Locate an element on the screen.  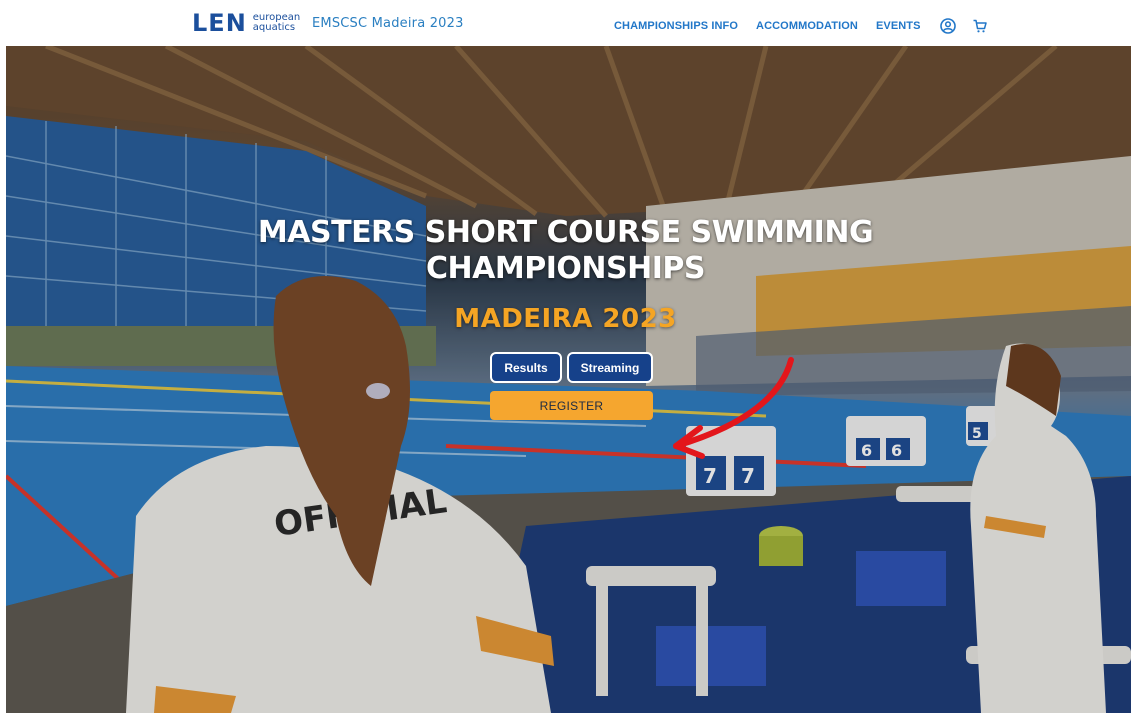
site-name: EMSCSC Madeira 2023 is located at coordinates (388, 23).